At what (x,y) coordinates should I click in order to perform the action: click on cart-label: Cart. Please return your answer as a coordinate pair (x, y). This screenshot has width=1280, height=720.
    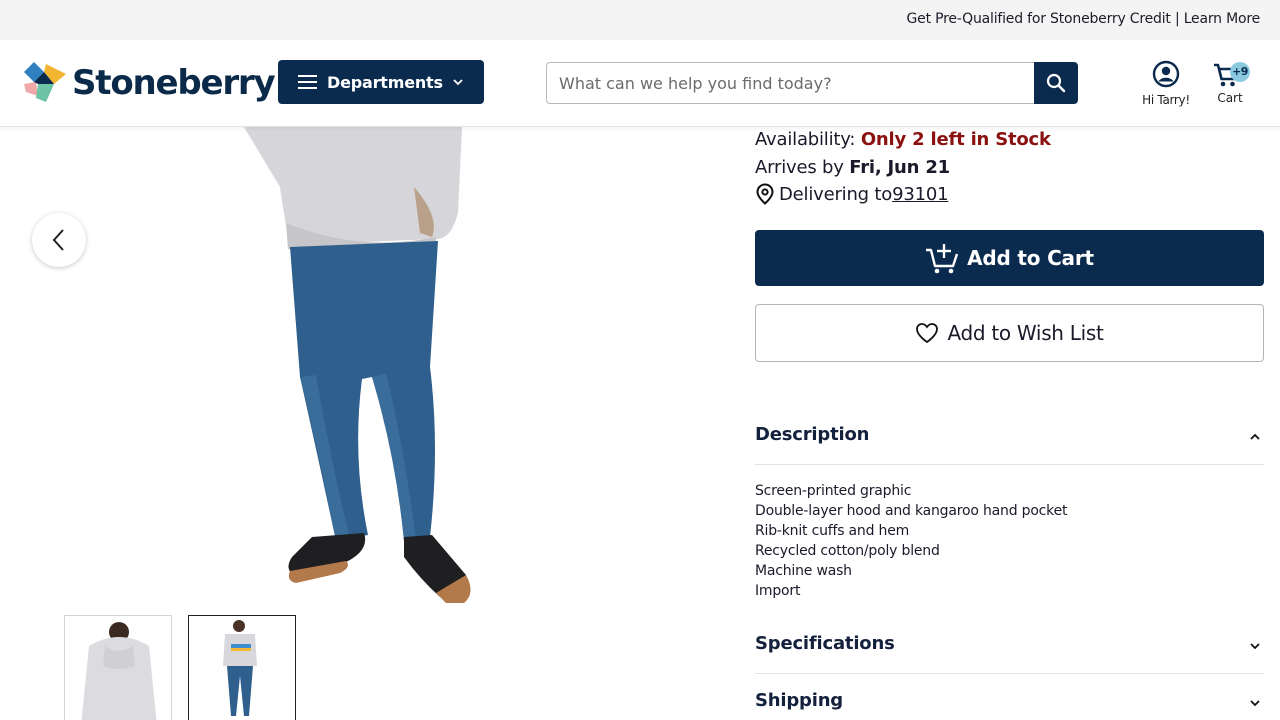
    Looking at the image, I should click on (1230, 98).